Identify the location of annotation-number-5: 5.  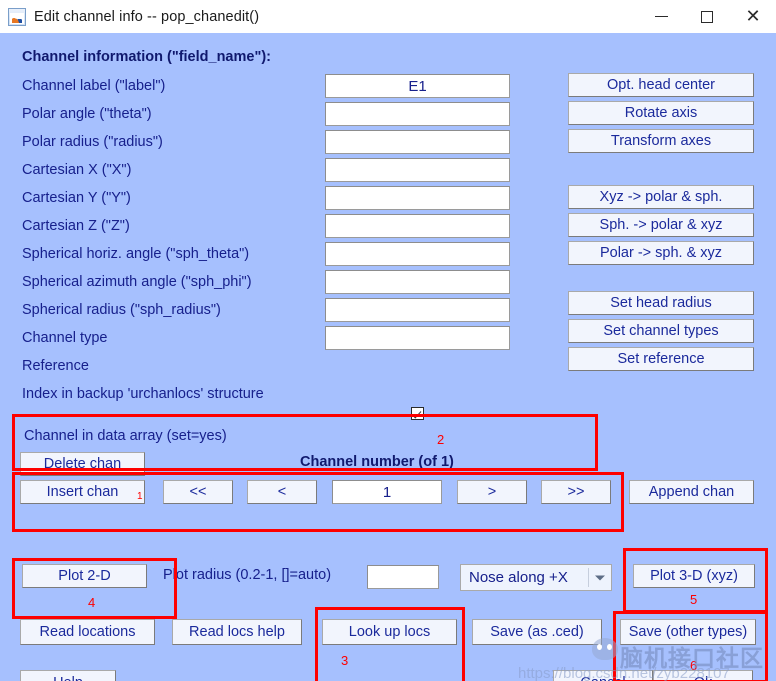
(694, 599).